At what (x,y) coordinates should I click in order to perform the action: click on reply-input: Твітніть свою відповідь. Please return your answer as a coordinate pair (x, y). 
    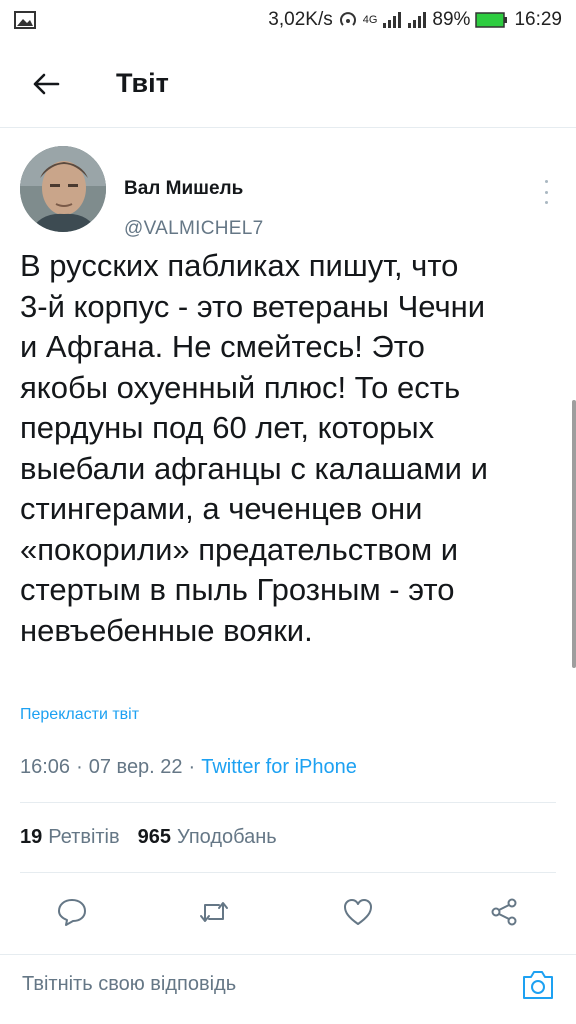
    Looking at the image, I should click on (129, 984).